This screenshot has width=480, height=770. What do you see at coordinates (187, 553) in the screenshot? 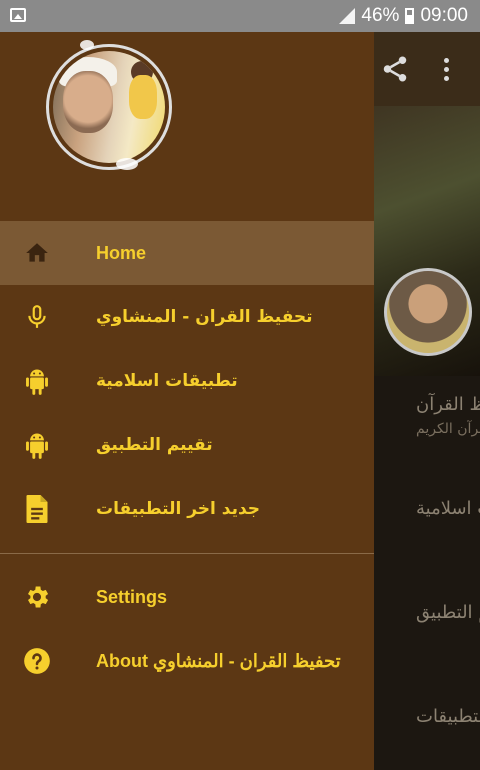
I see `divider` at bounding box center [187, 553].